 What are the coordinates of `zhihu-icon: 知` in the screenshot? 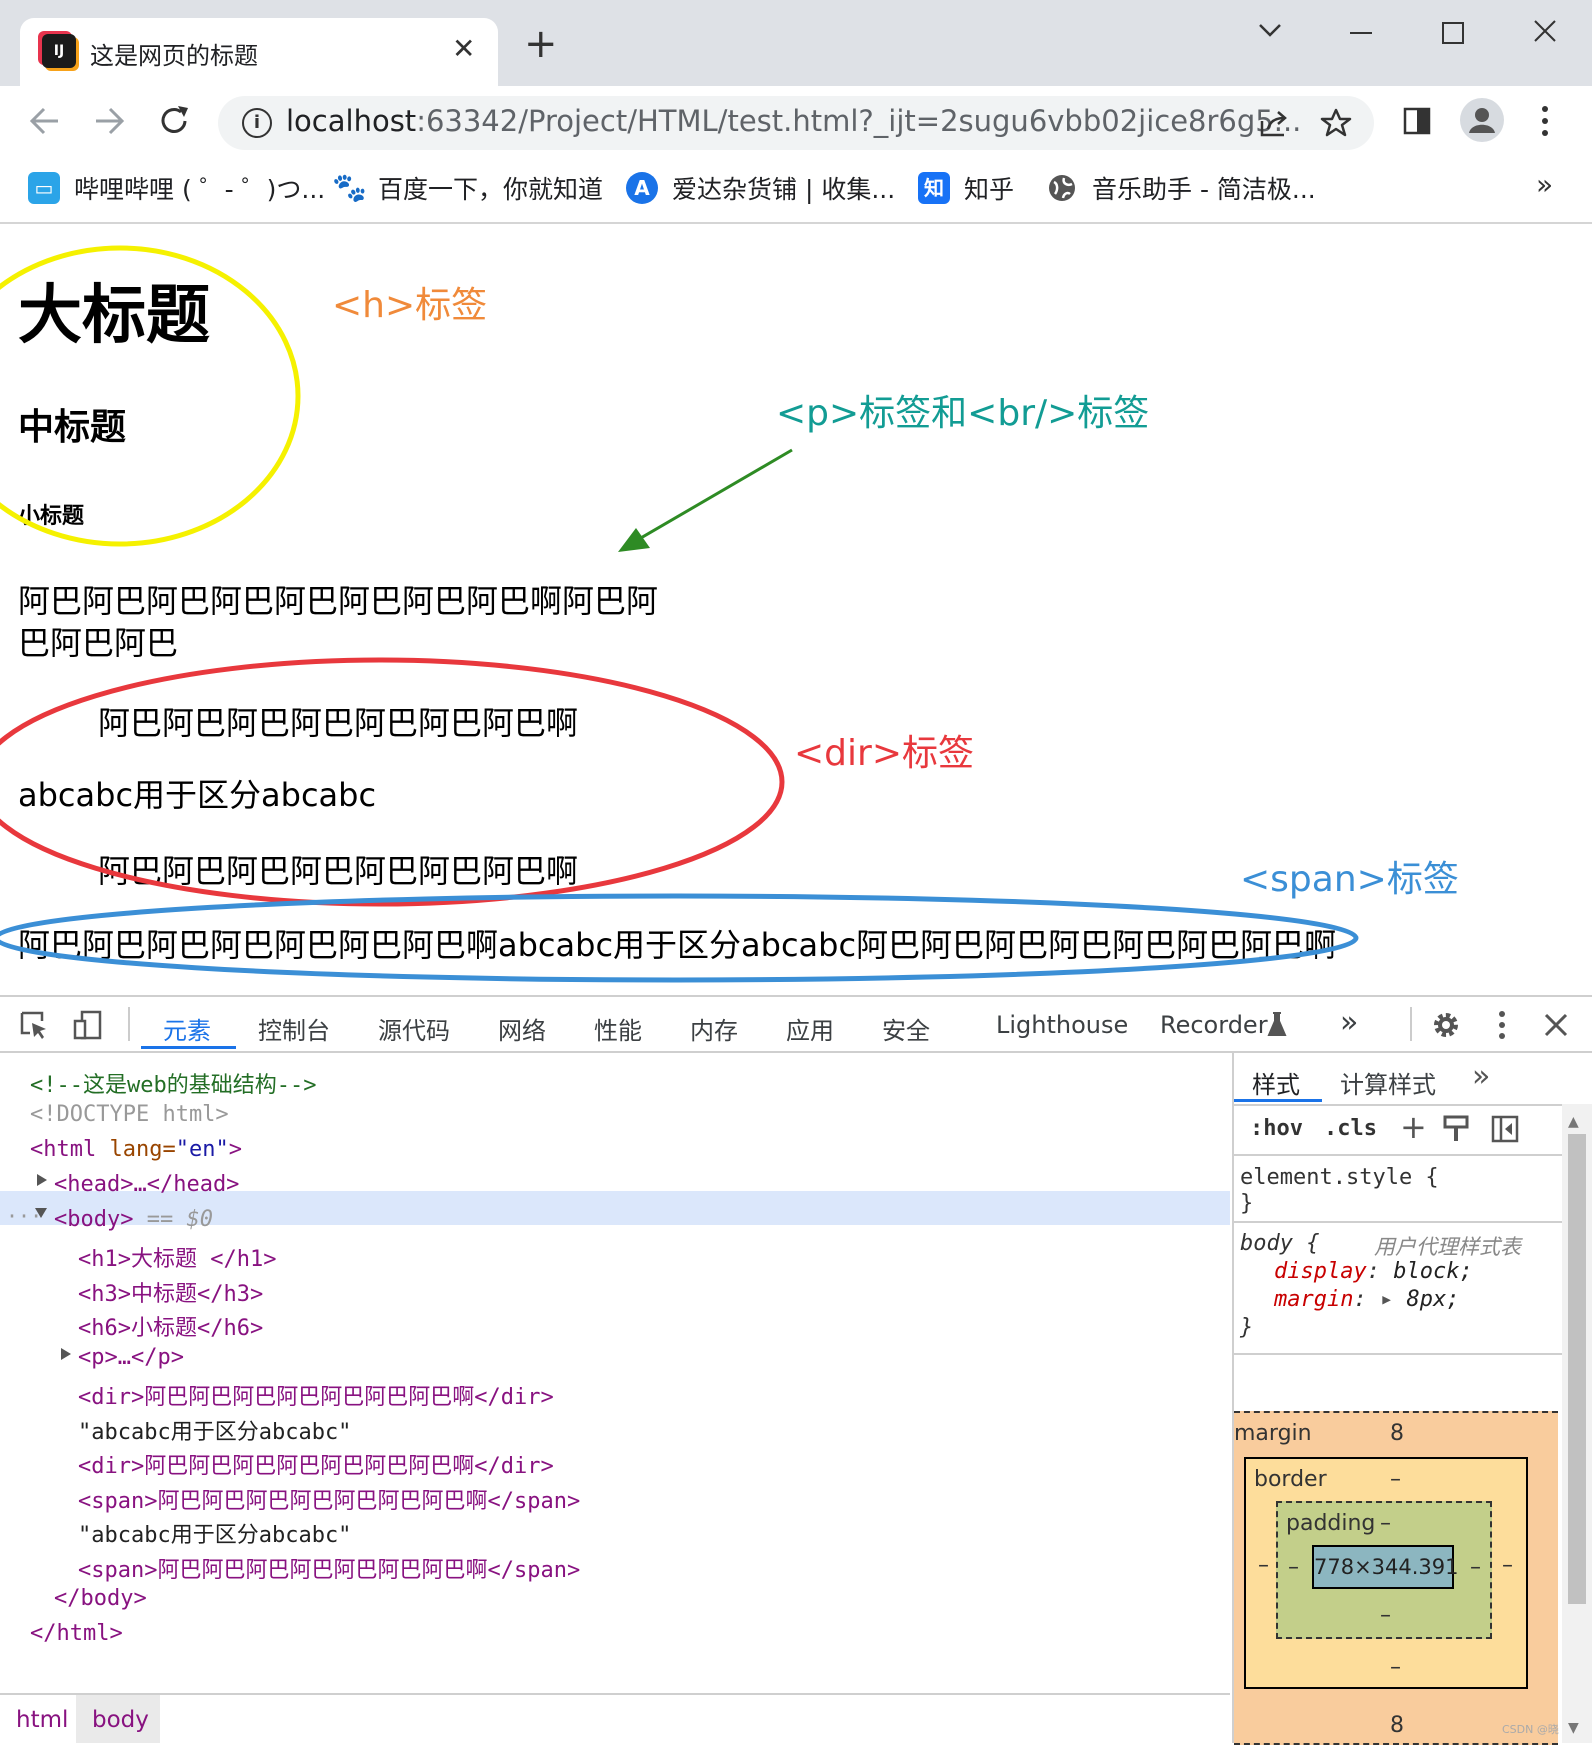 It's located at (934, 188).